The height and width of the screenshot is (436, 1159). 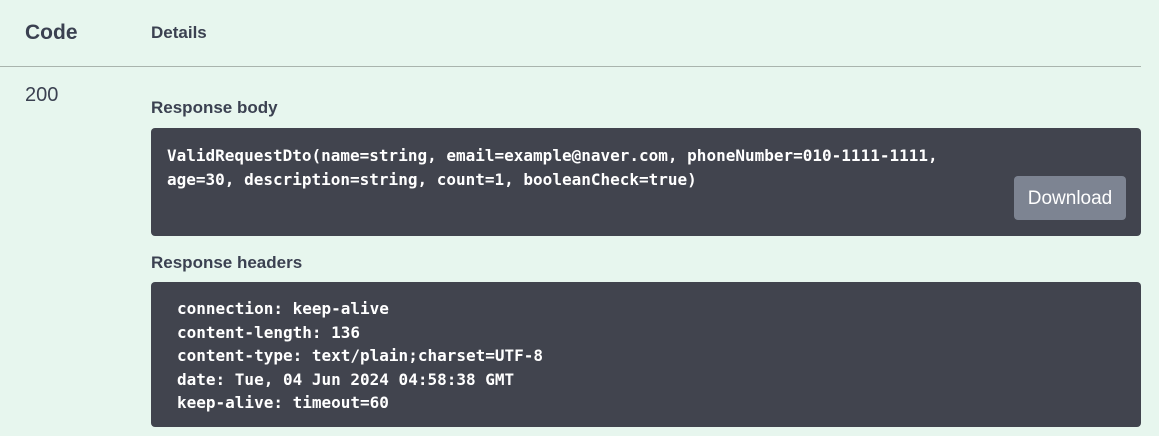 I want to click on details-column-header: Details, so click(x=179, y=32).